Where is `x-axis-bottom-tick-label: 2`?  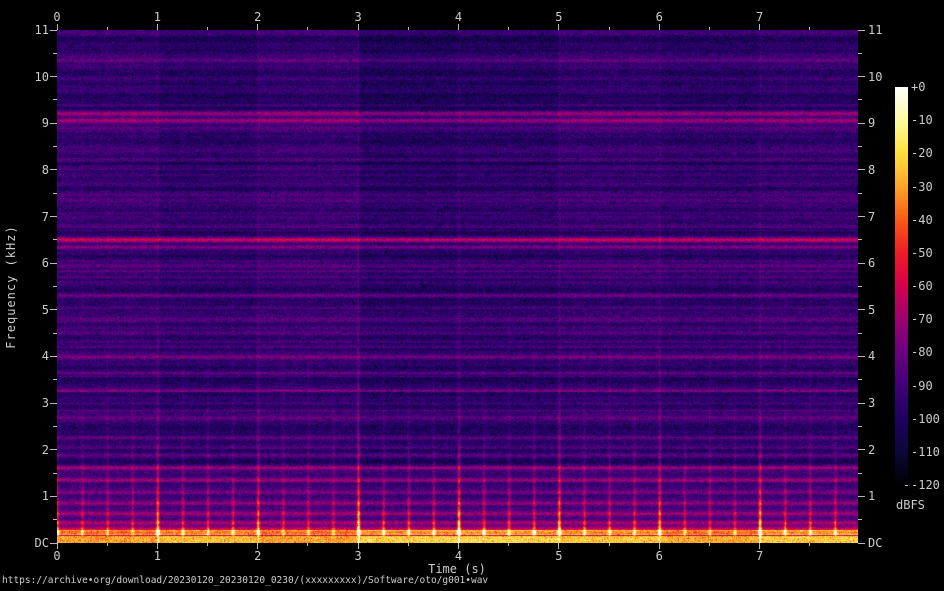
x-axis-bottom-tick-label: 2 is located at coordinates (258, 556).